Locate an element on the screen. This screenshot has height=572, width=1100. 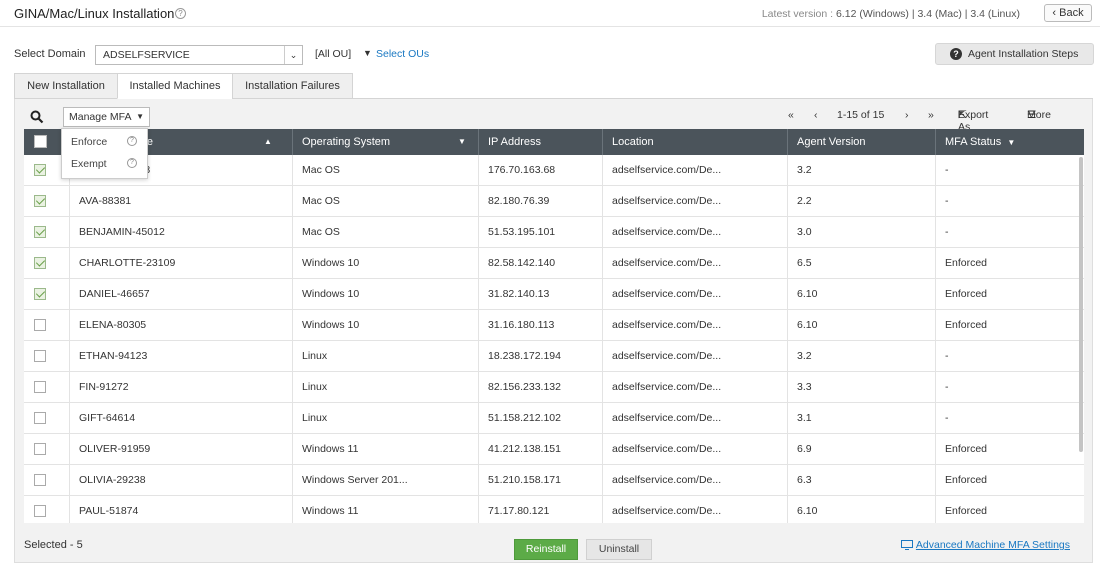
select-ous-link: Select OUs is located at coordinates (402, 54).